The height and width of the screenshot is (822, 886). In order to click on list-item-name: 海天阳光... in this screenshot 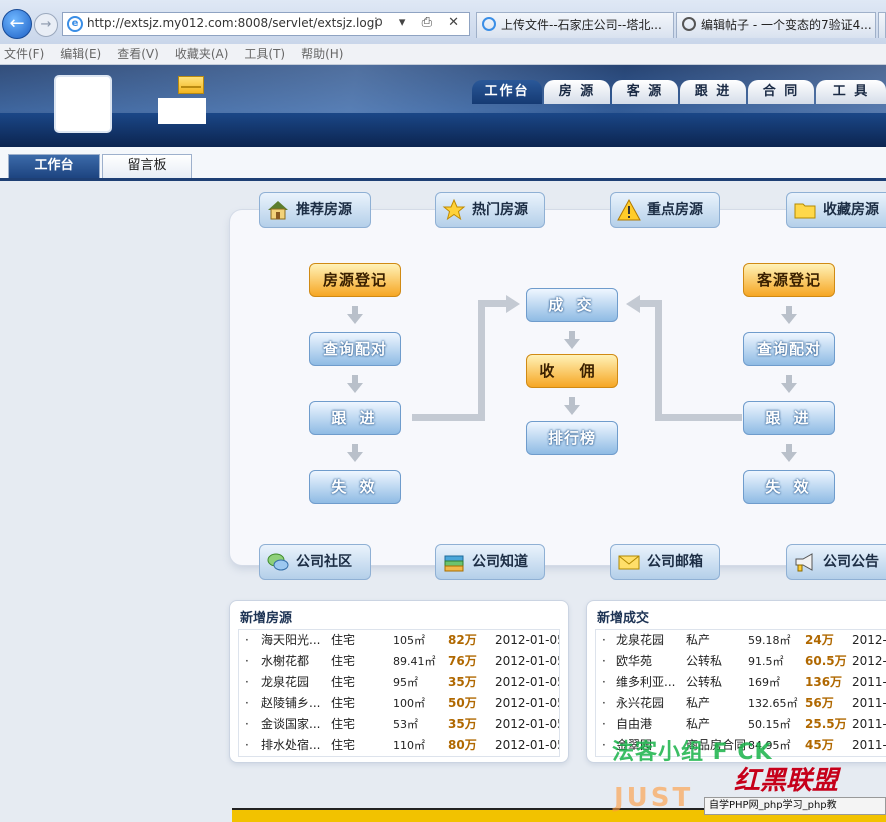, I will do `click(295, 640)`.